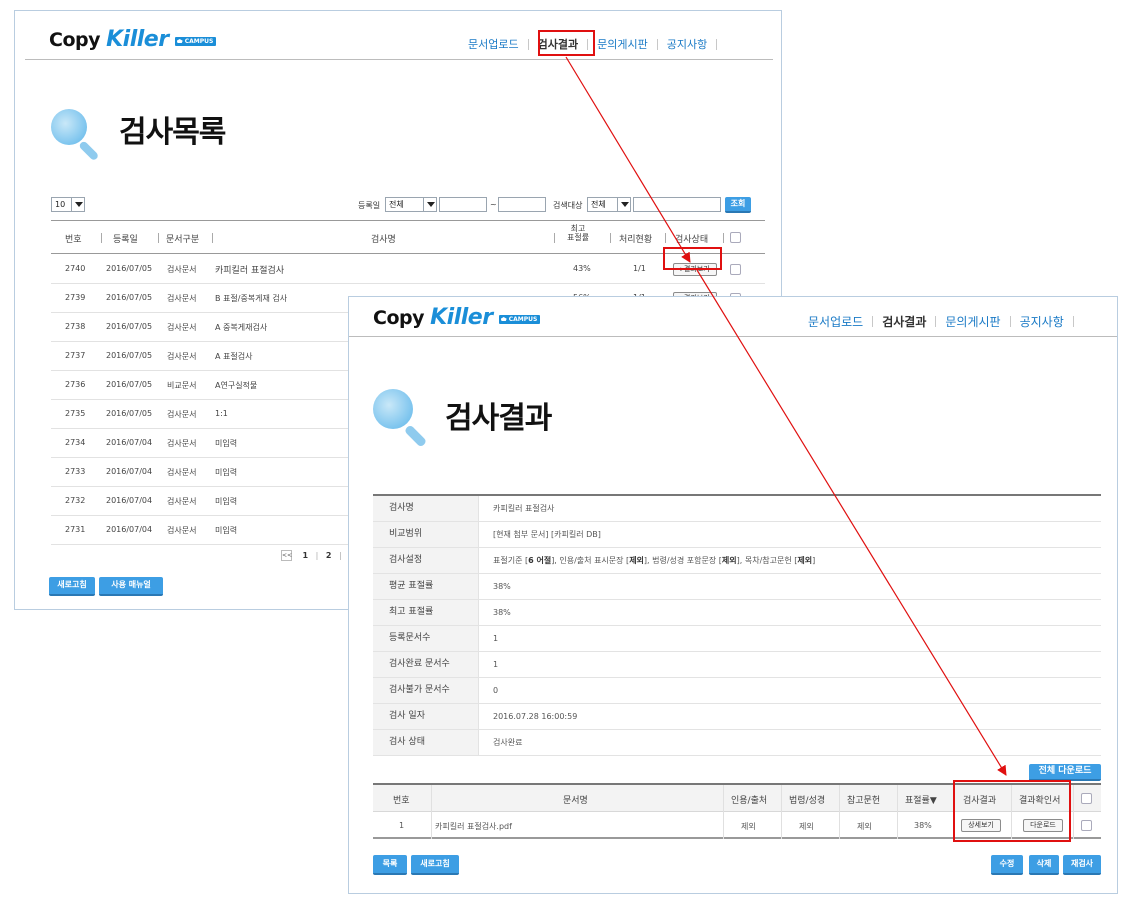 The height and width of the screenshot is (905, 1132). What do you see at coordinates (628, 159) in the screenshot?
I see `arrow-to-view-result` at bounding box center [628, 159].